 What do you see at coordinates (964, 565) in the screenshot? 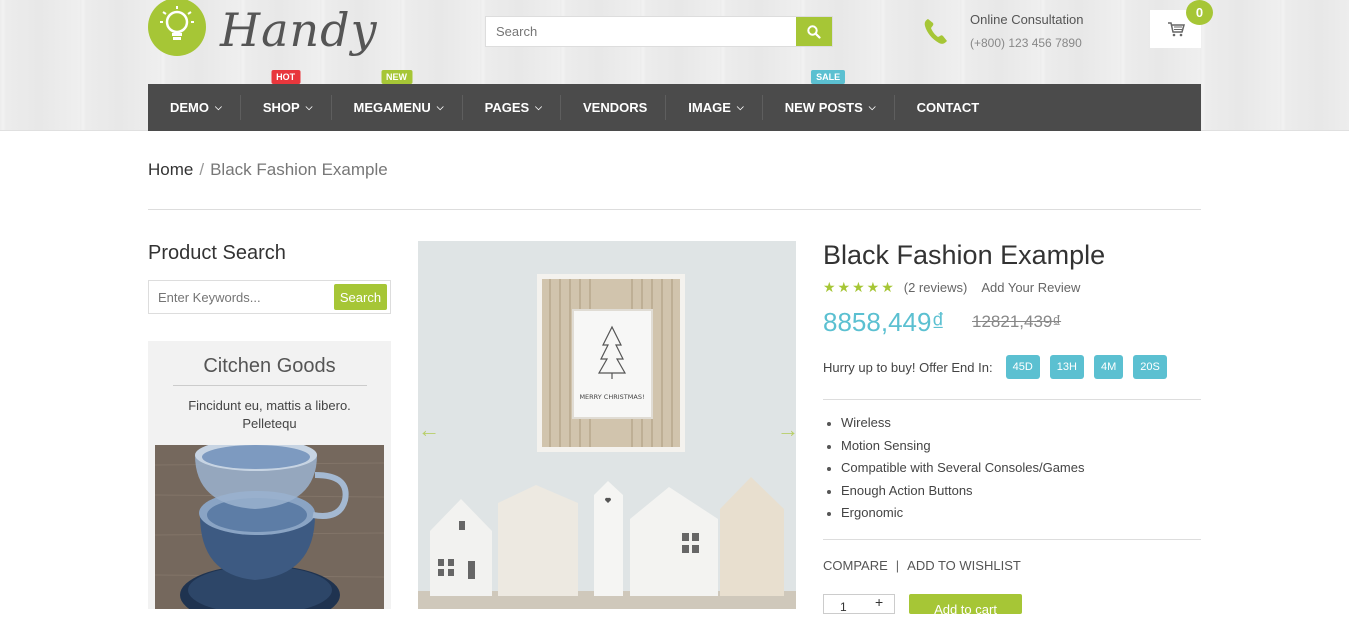
I see `add-to-wishlist-link: ADD TO WISHLIST` at bounding box center [964, 565].